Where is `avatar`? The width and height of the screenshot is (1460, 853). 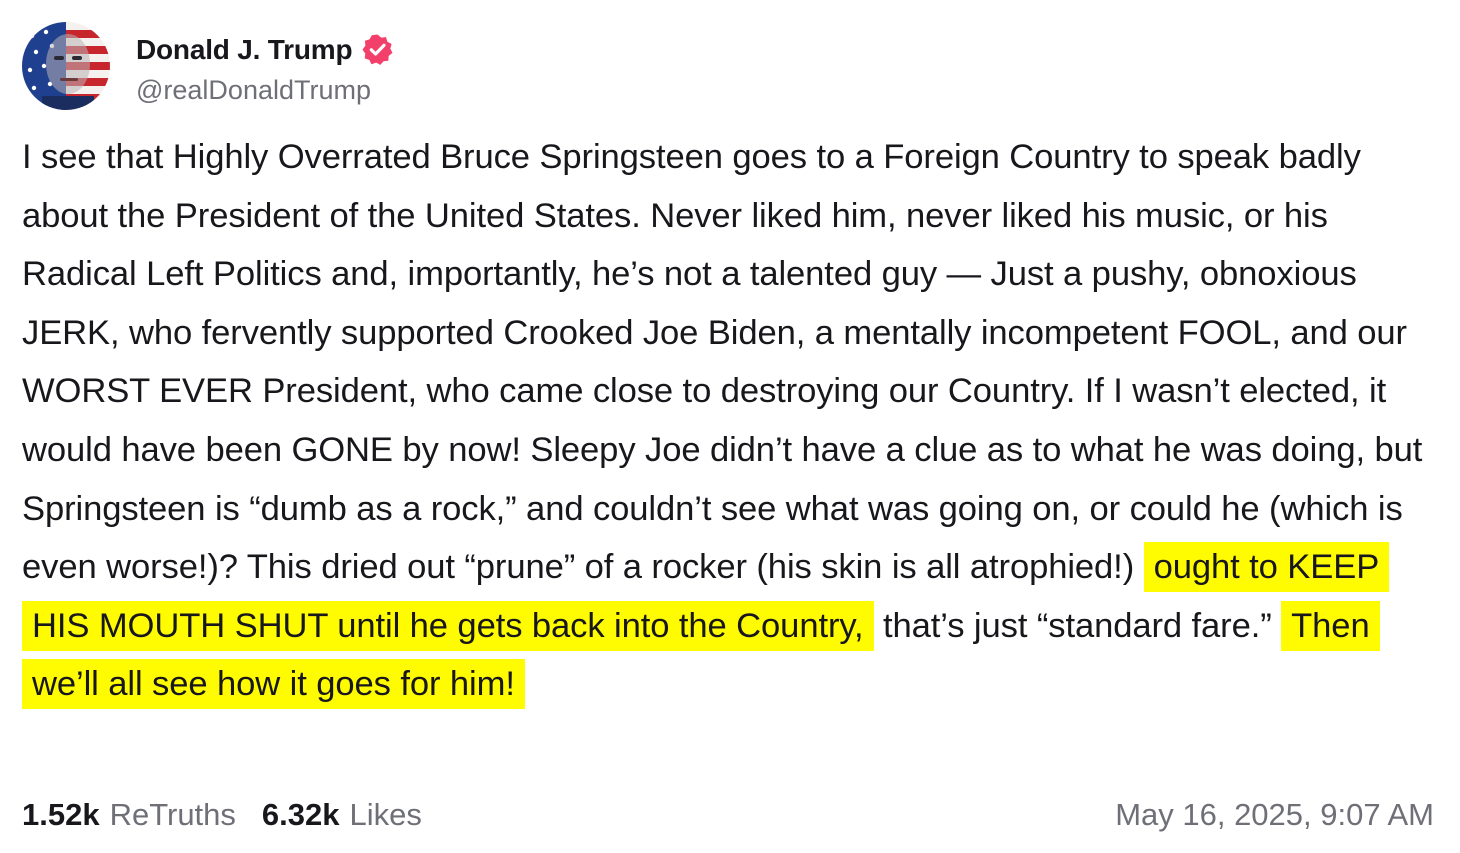 avatar is located at coordinates (66, 66).